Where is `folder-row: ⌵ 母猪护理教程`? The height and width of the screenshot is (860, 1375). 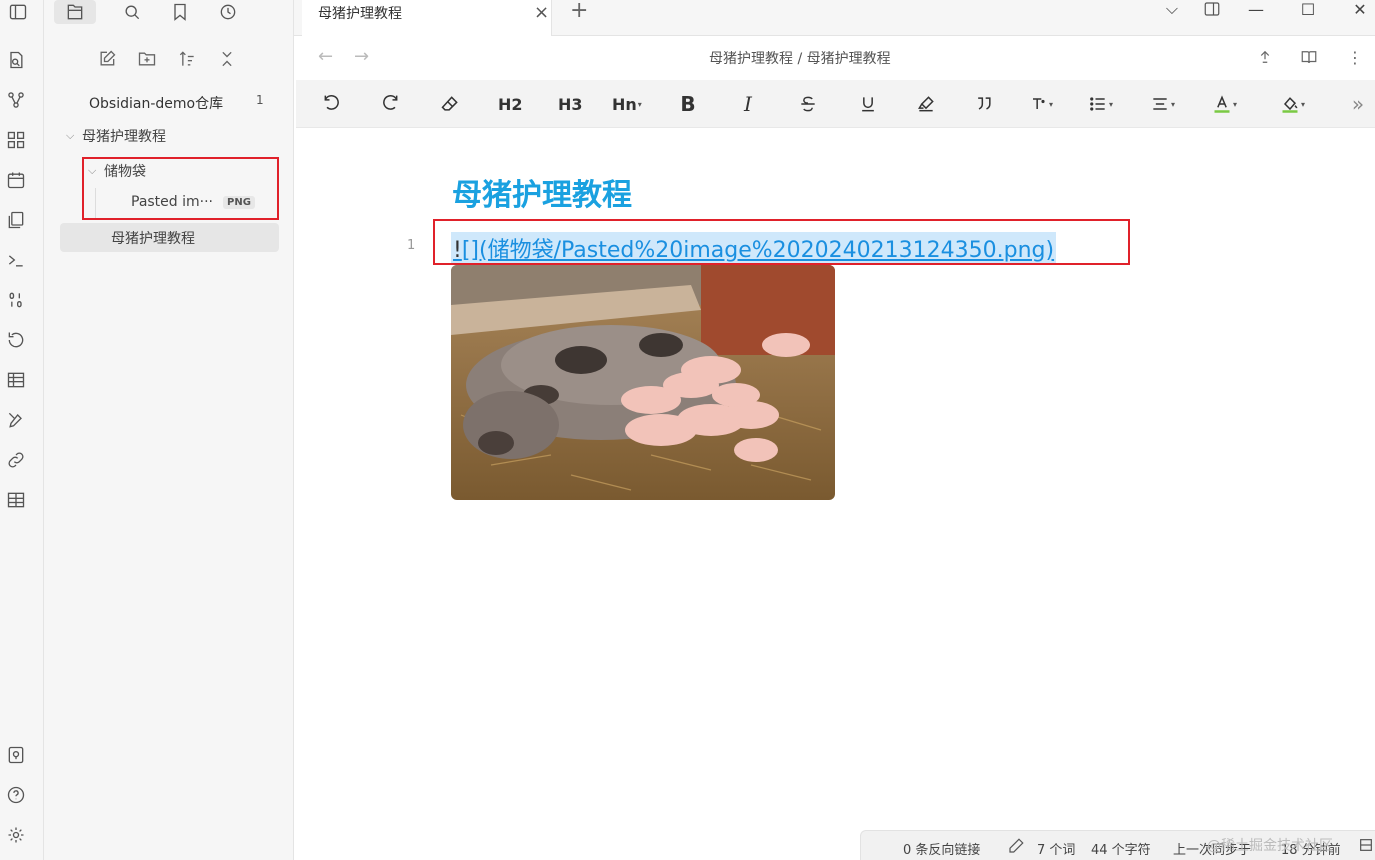 folder-row: ⌵ 母猪护理教程 is located at coordinates (116, 136).